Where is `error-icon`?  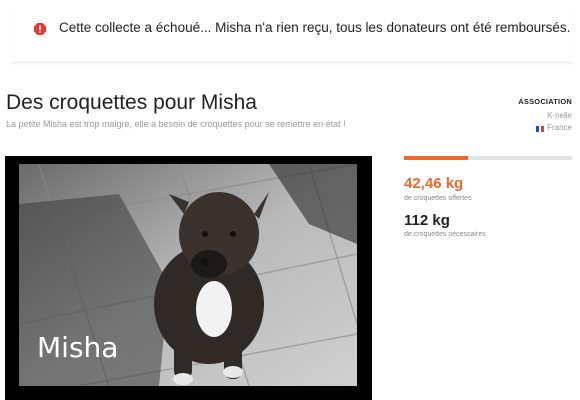
error-icon is located at coordinates (40, 29).